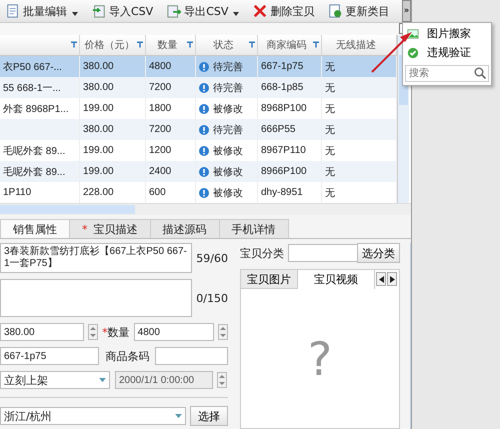  What do you see at coordinates (185, 228) in the screenshot?
I see `tab: 描述源码` at bounding box center [185, 228].